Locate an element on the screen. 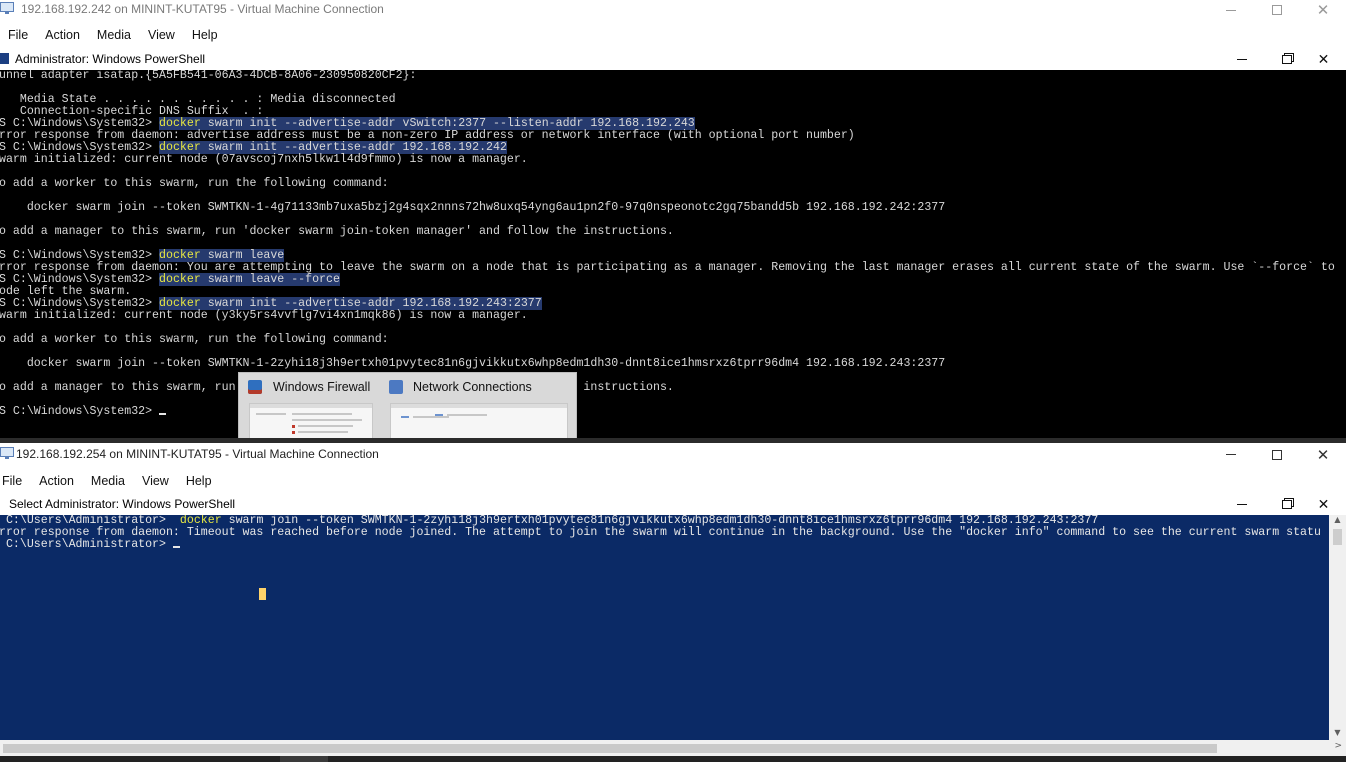  chevron-up-icon: ▲ is located at coordinates (1337, 521).